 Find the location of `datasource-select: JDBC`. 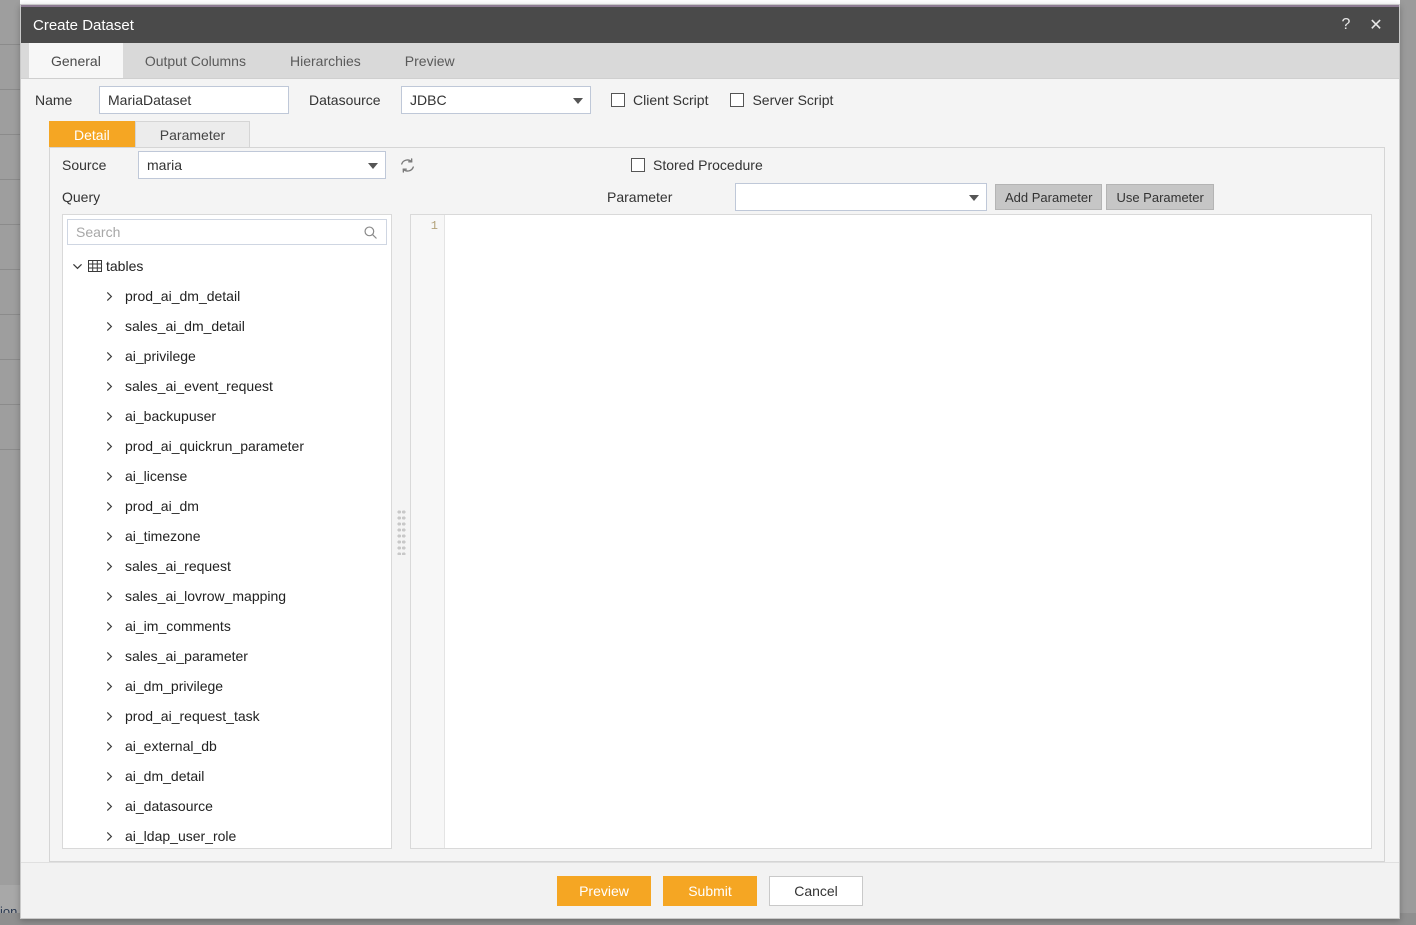

datasource-select: JDBC is located at coordinates (496, 100).